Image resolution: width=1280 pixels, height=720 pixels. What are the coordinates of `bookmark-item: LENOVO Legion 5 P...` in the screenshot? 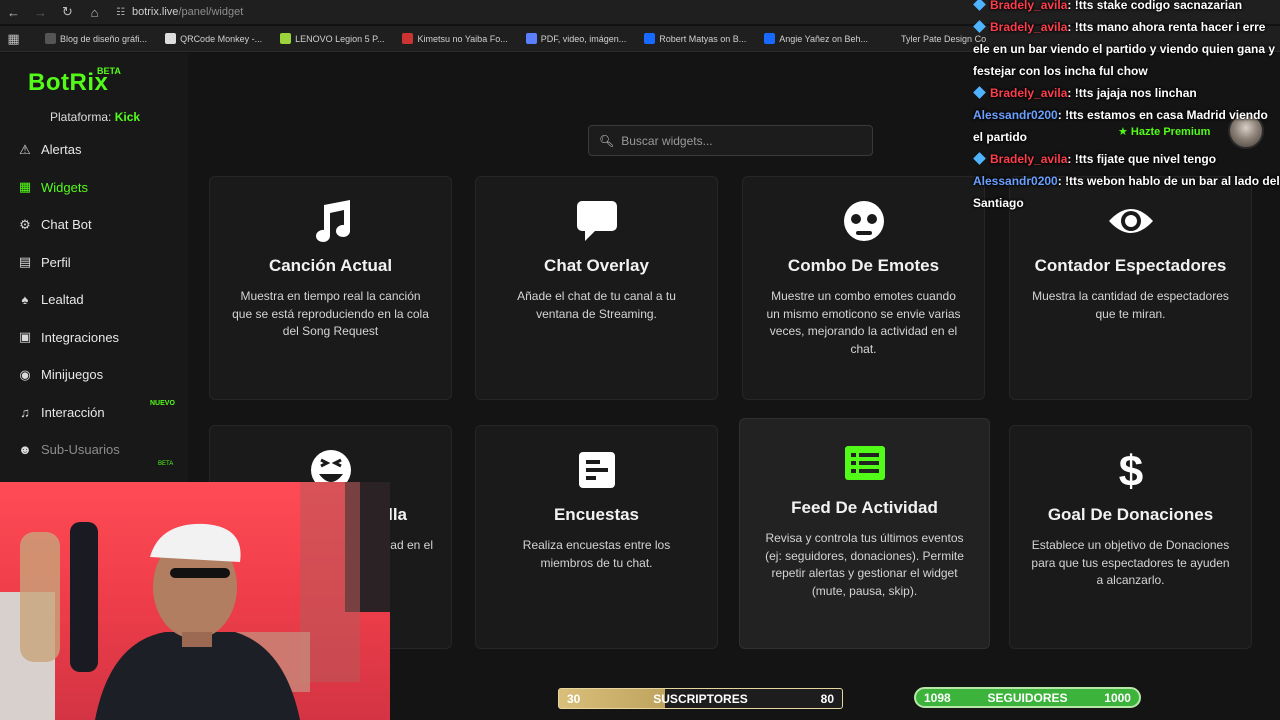 It's located at (332, 38).